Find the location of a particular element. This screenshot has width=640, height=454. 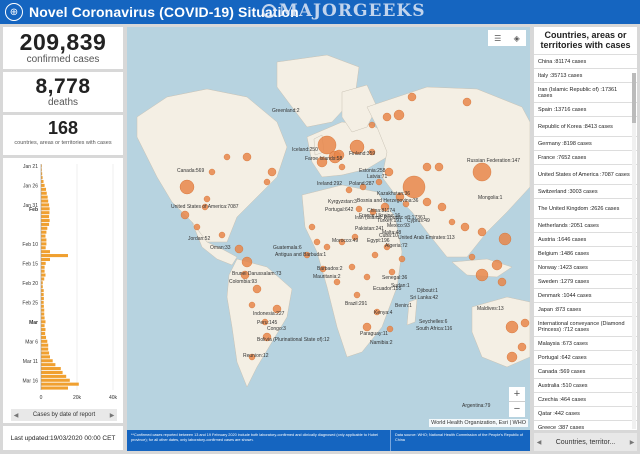

country-list-item: Norway :1423 cases is located at coordinates (585, 267).